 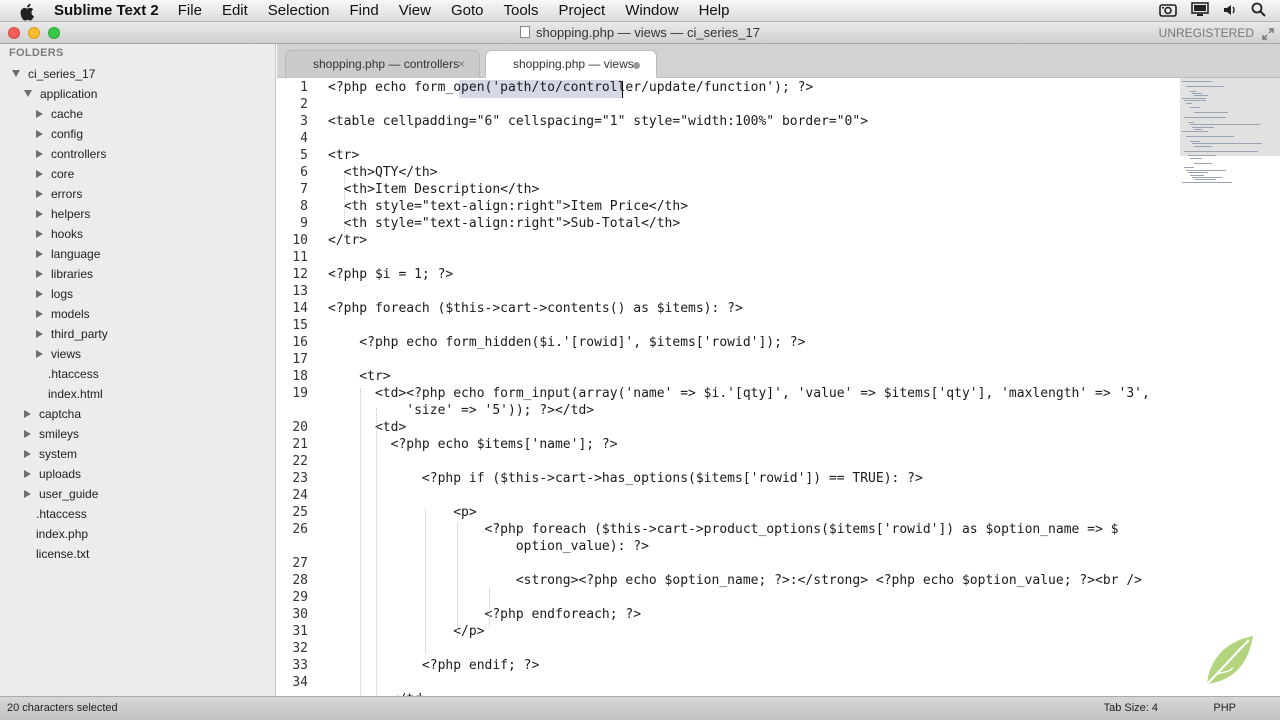 What do you see at coordinates (1168, 12) in the screenshot?
I see `camera-icon` at bounding box center [1168, 12].